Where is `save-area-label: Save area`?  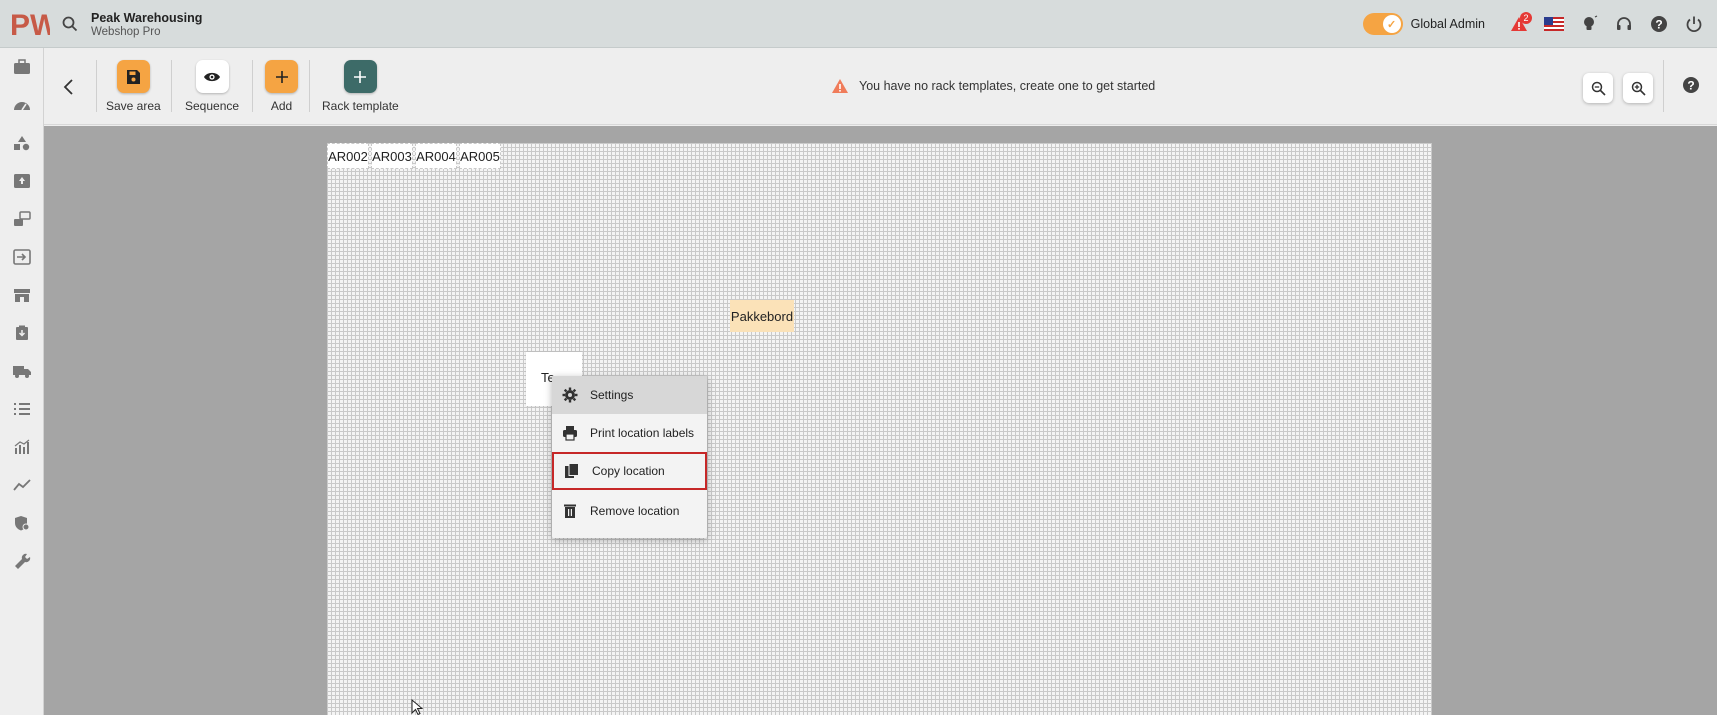 save-area-label: Save area is located at coordinates (133, 106).